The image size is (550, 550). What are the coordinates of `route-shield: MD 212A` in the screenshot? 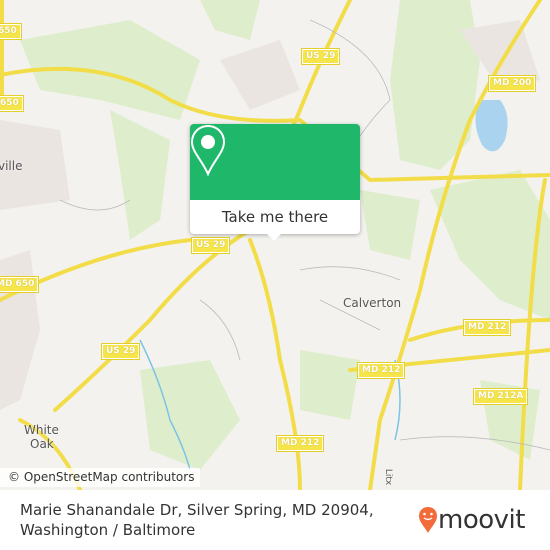 It's located at (500, 396).